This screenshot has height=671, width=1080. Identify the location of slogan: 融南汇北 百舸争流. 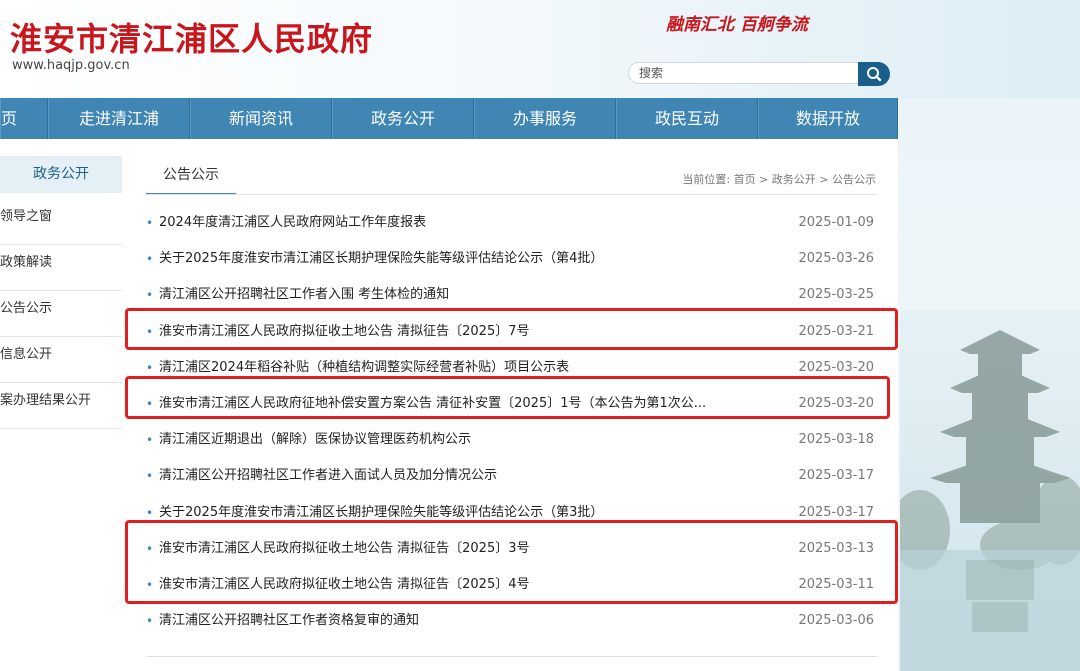
(737, 25).